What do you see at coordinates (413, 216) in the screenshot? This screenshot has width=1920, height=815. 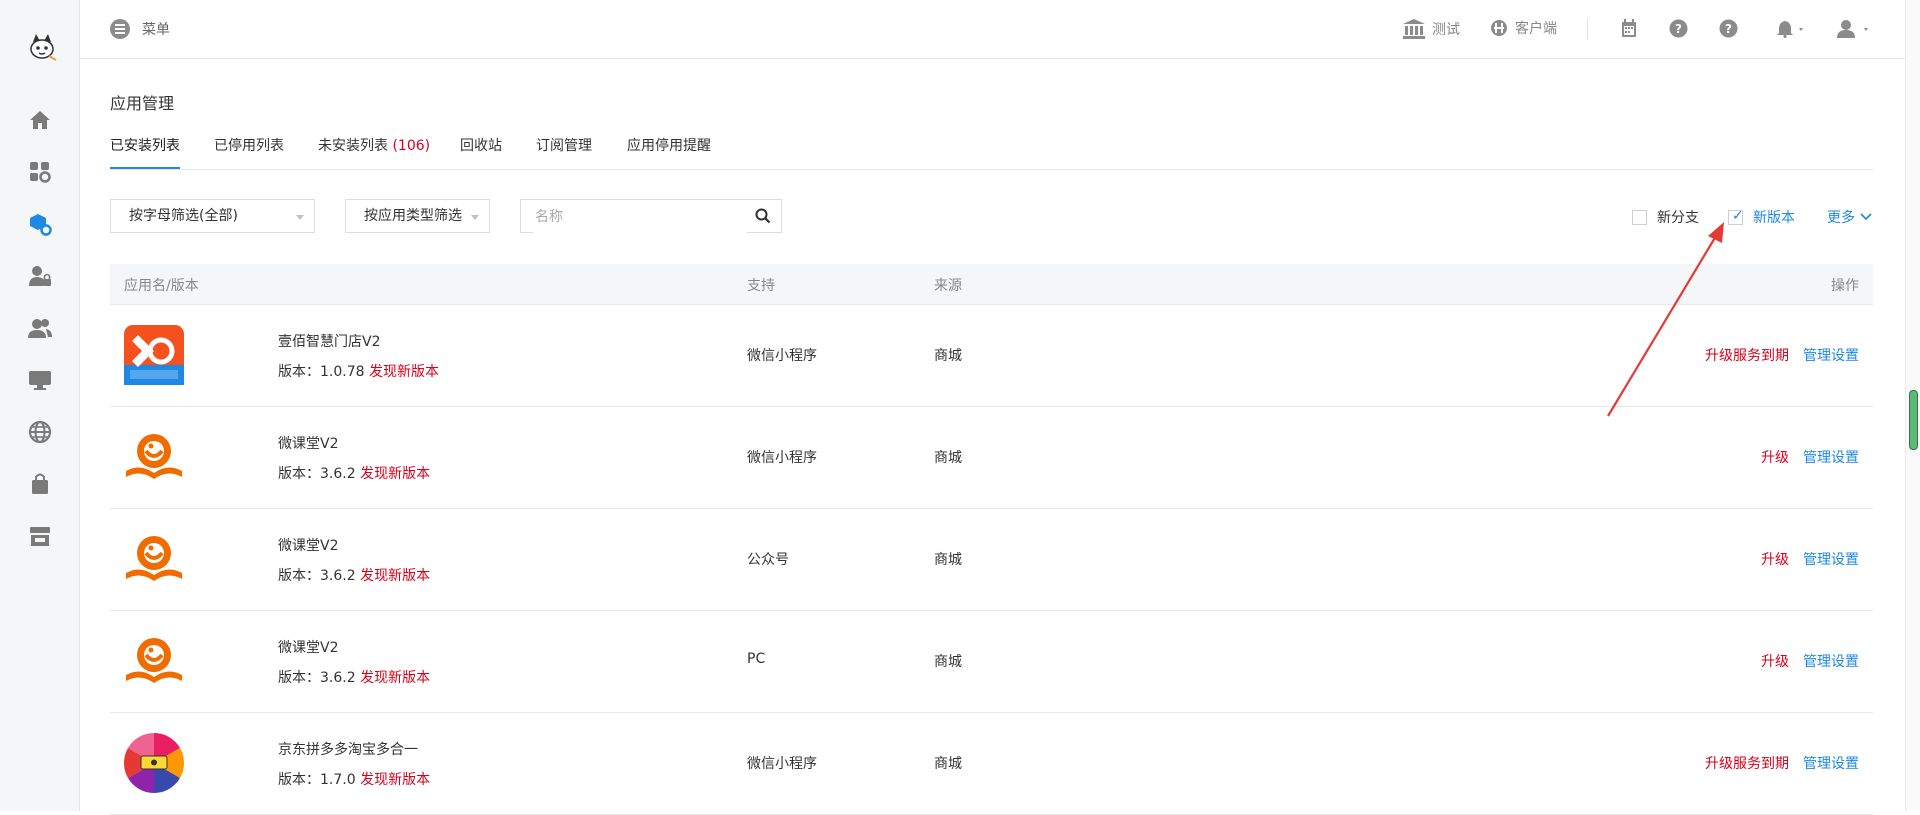 I see `select-value: 按应用类型筛选` at bounding box center [413, 216].